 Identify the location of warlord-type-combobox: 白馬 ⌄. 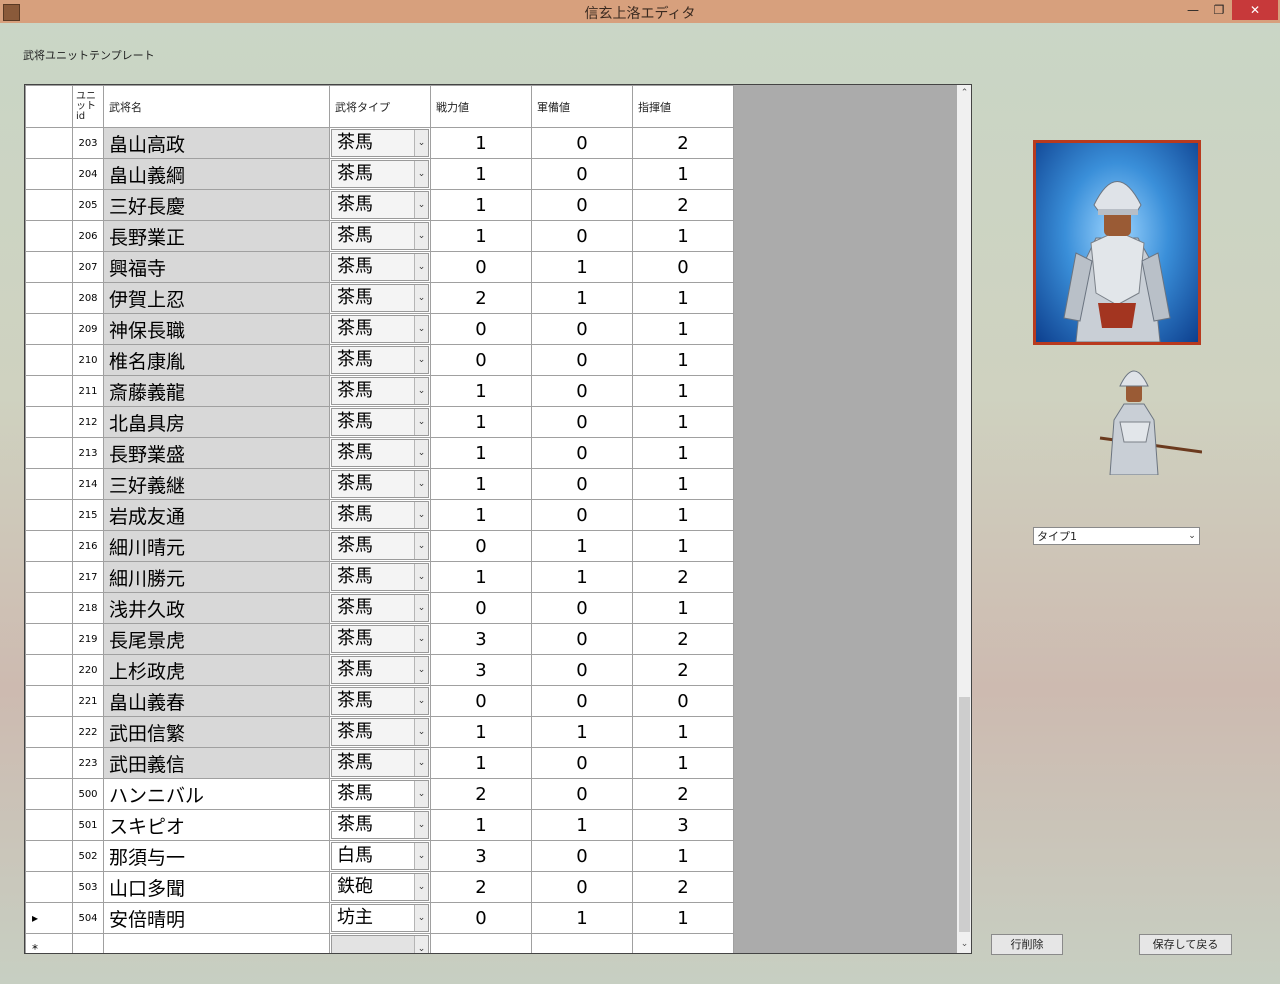
(380, 856).